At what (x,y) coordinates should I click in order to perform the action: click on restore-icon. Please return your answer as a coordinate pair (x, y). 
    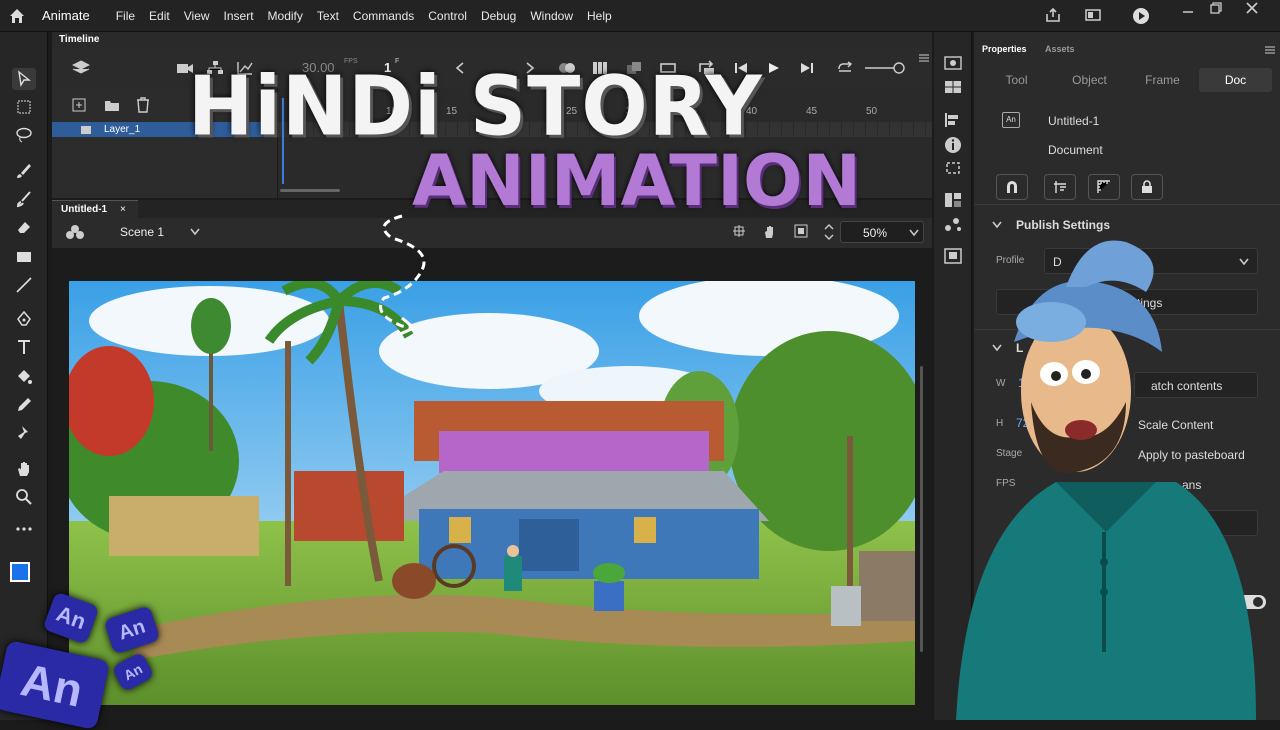
    Looking at the image, I should click on (1216, 8).